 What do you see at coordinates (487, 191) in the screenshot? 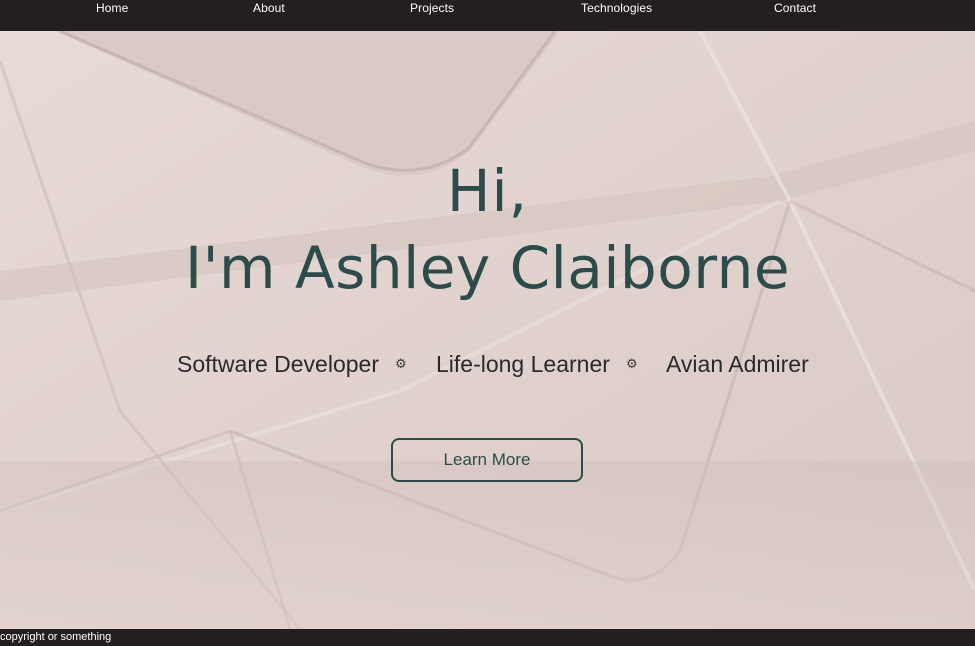
I see `hero-greeting: Hi,` at bounding box center [487, 191].